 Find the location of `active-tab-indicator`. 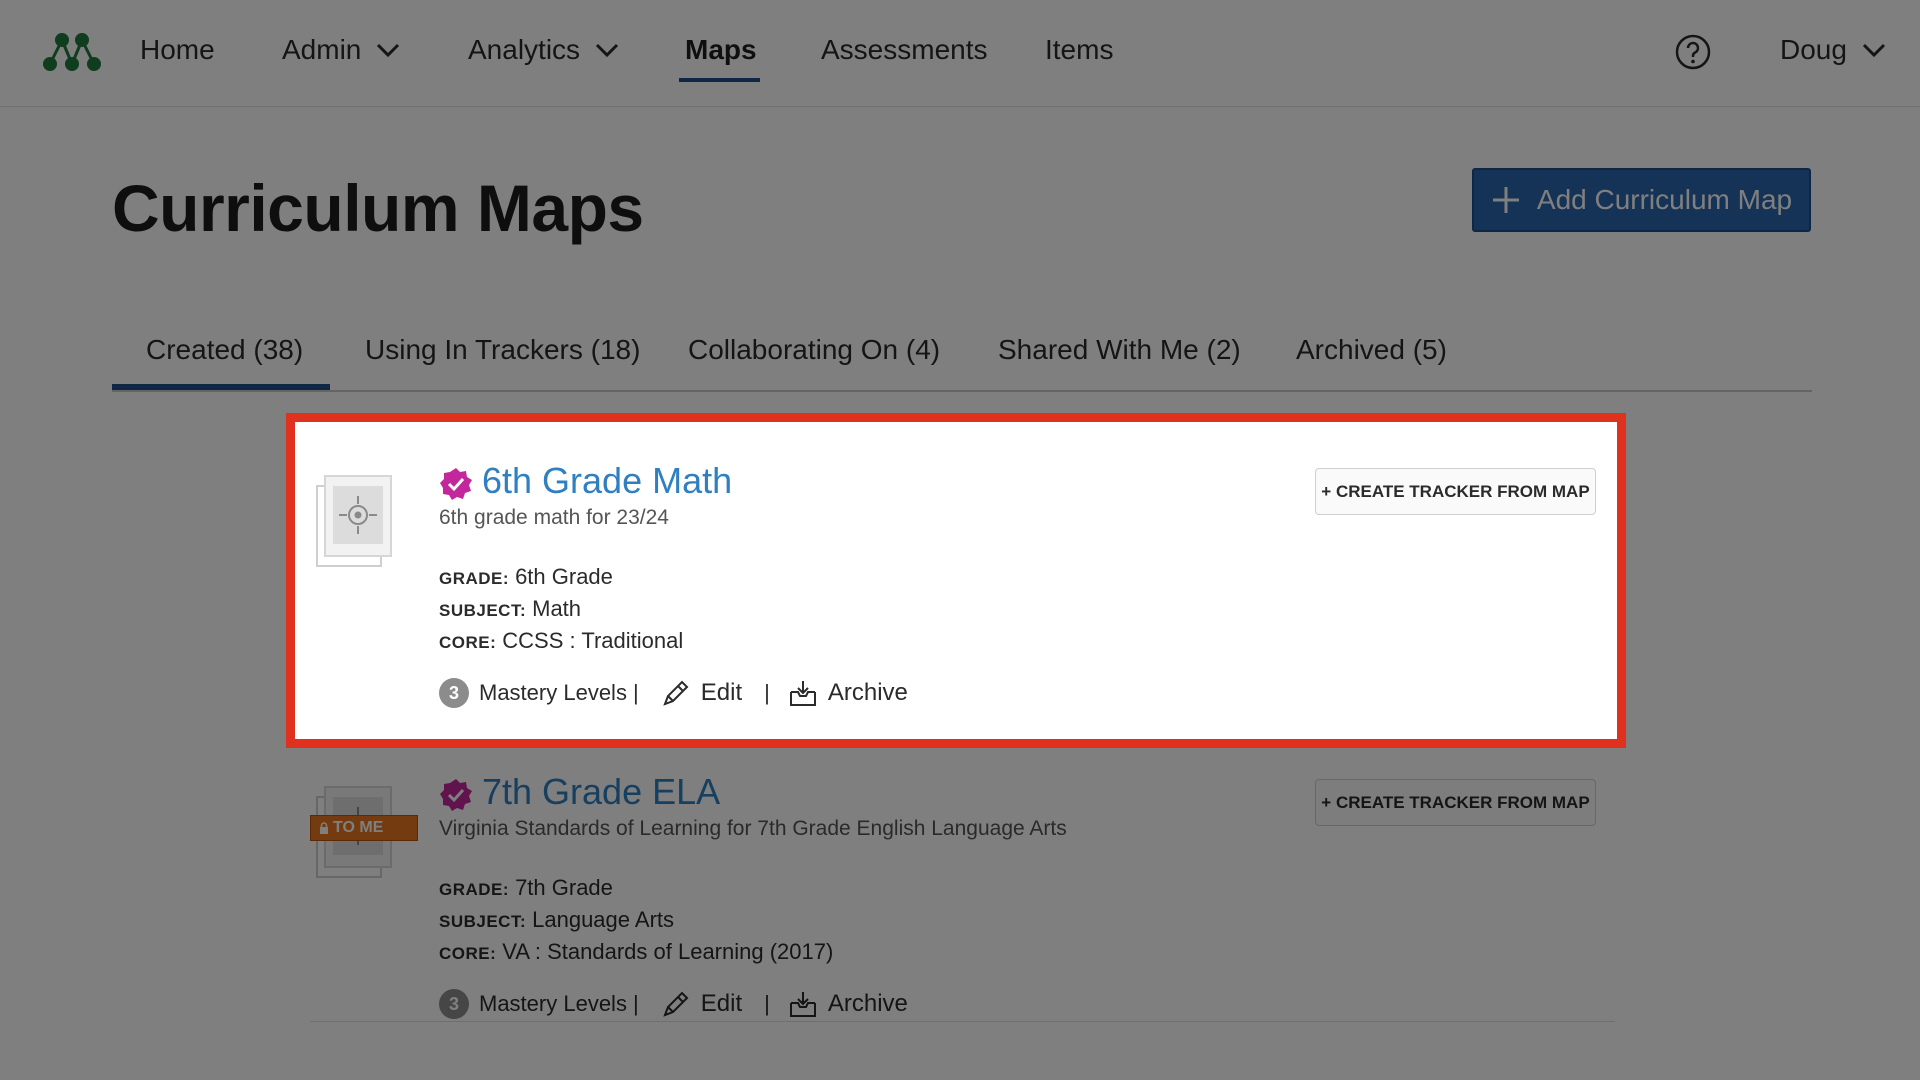

active-tab-indicator is located at coordinates (221, 387).